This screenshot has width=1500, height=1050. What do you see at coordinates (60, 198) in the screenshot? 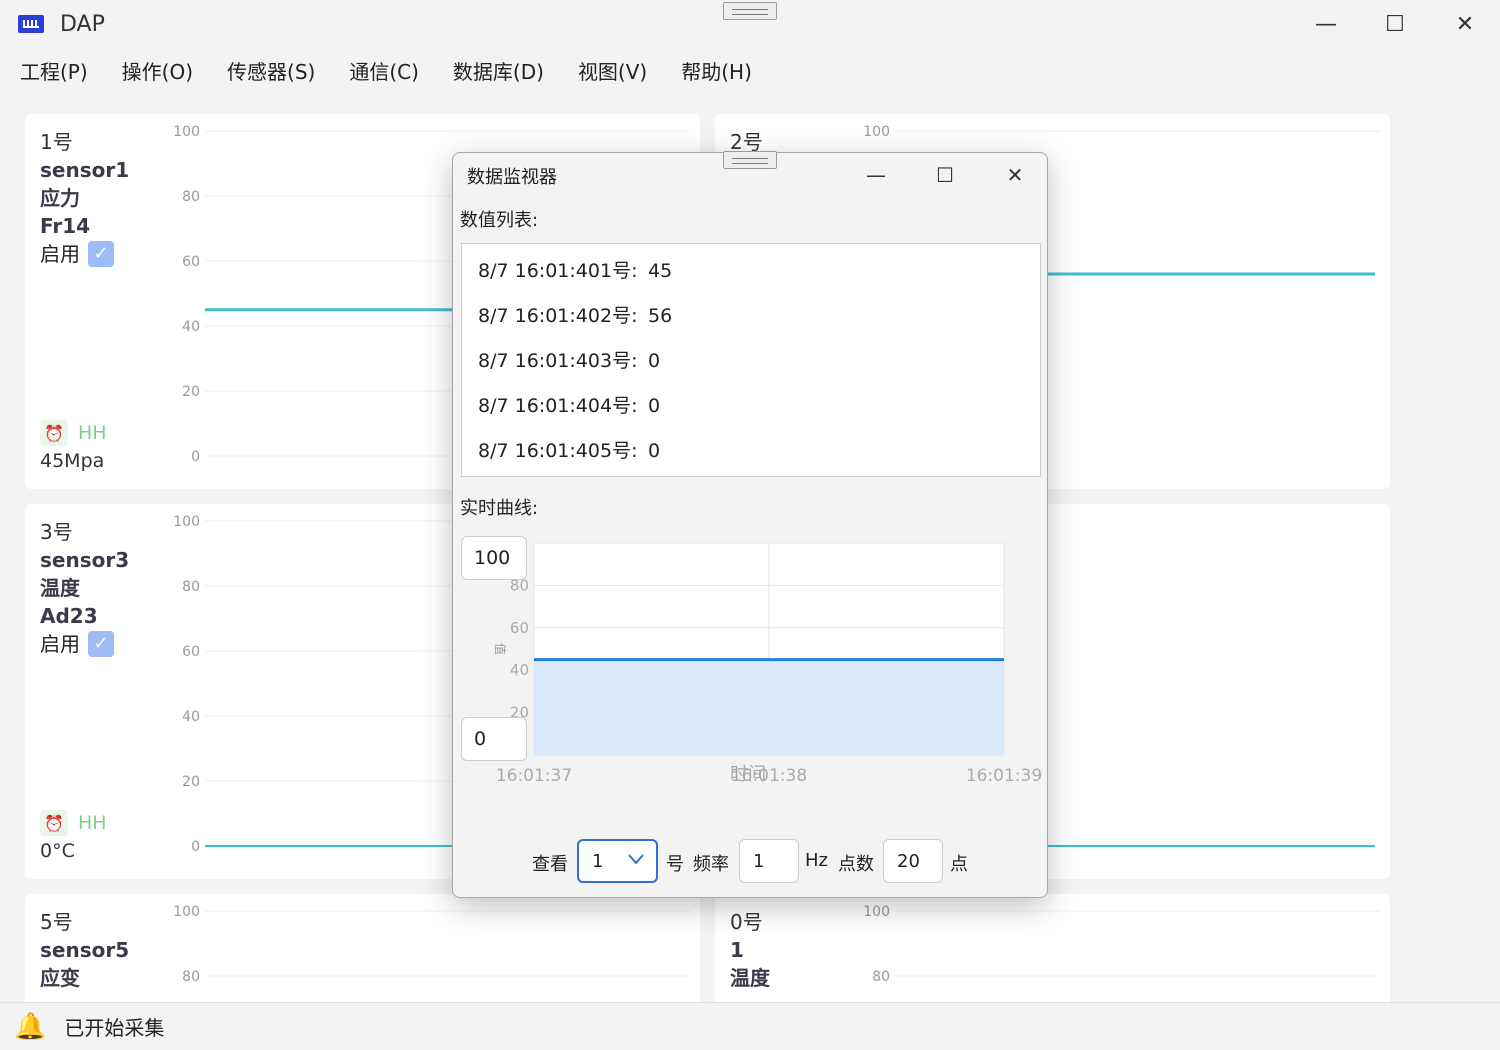
I see `sensor-type: 应力` at bounding box center [60, 198].